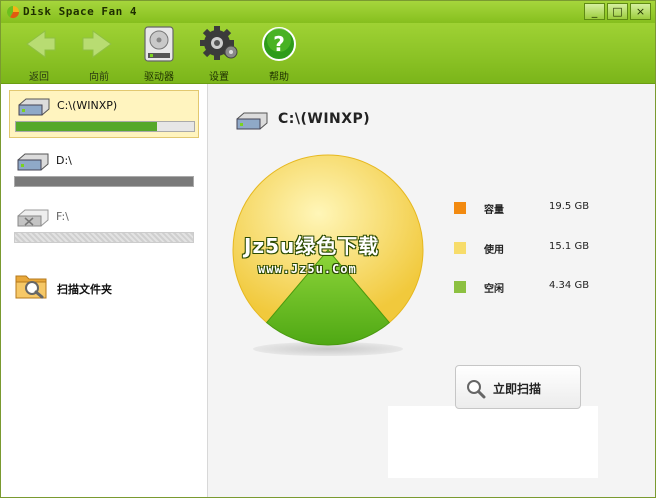 This screenshot has height=498, width=656. Describe the element at coordinates (569, 285) in the screenshot. I see `legend-value: 4.34 GB` at that location.